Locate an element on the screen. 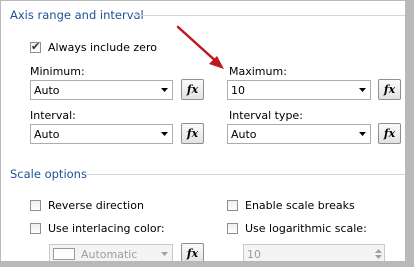 The width and height of the screenshot is (414, 267). interlacing-color-checkbox is located at coordinates (35, 228).